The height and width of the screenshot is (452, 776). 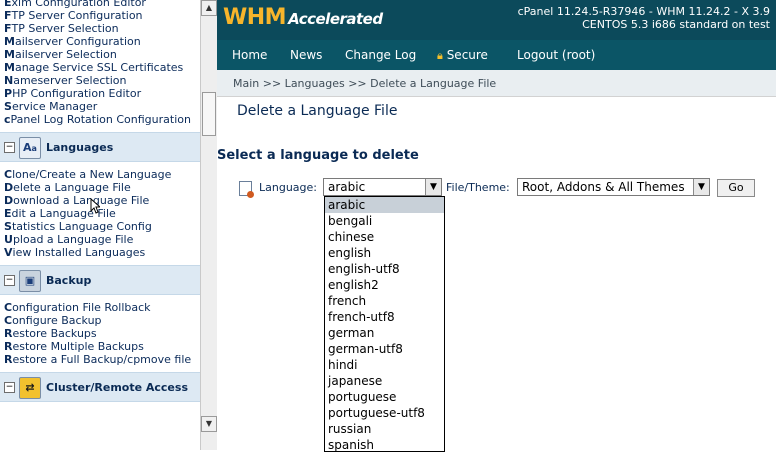 I want to click on dropdown-option: chinese, so click(x=384, y=237).